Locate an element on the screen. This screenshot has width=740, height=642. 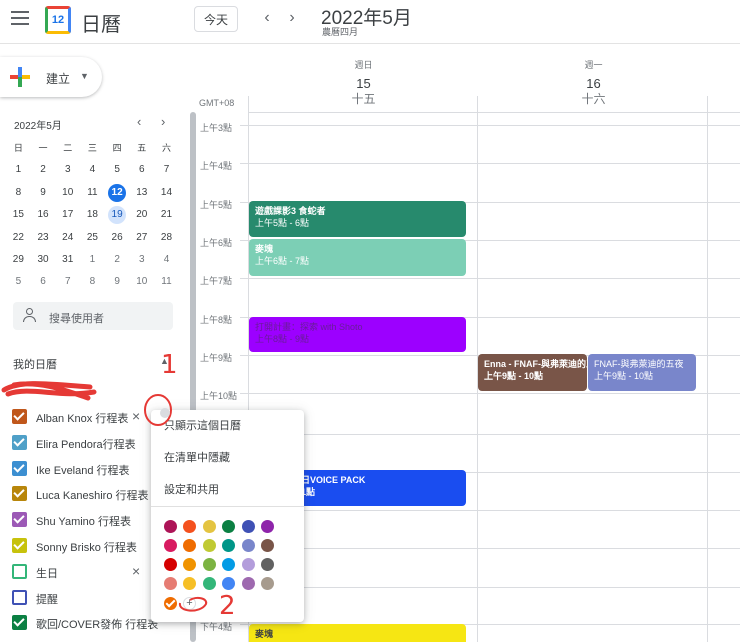
menu-icon is located at coordinates (20, 19).